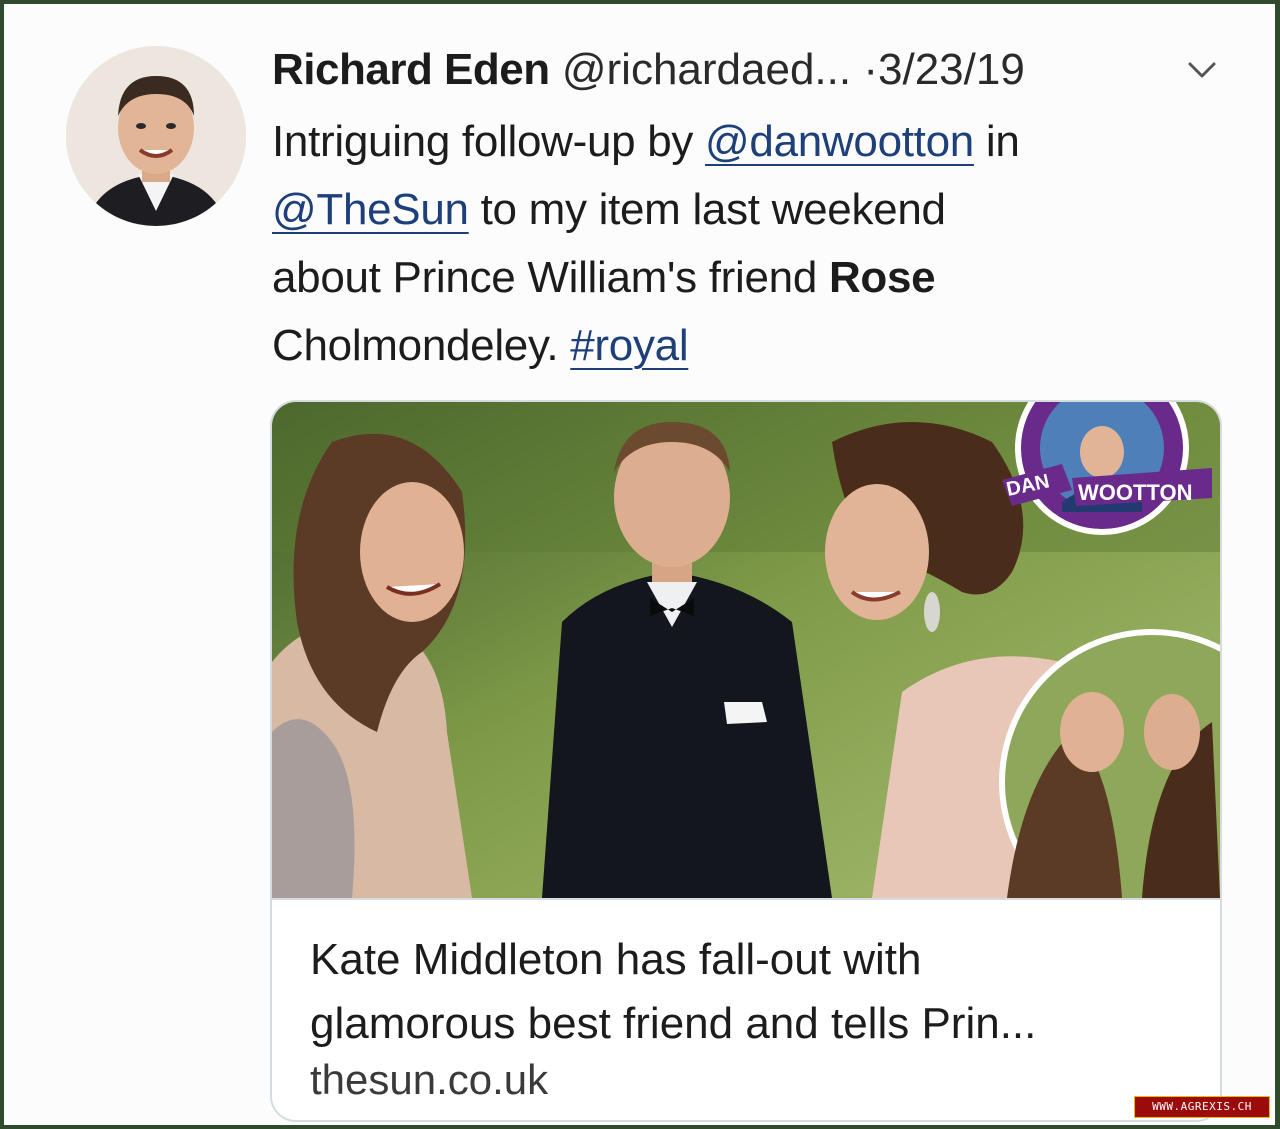 The height and width of the screenshot is (1129, 1280). What do you see at coordinates (752, 346) in the screenshot?
I see `tweet-text-line-4: Cholmondeley. #royal` at bounding box center [752, 346].